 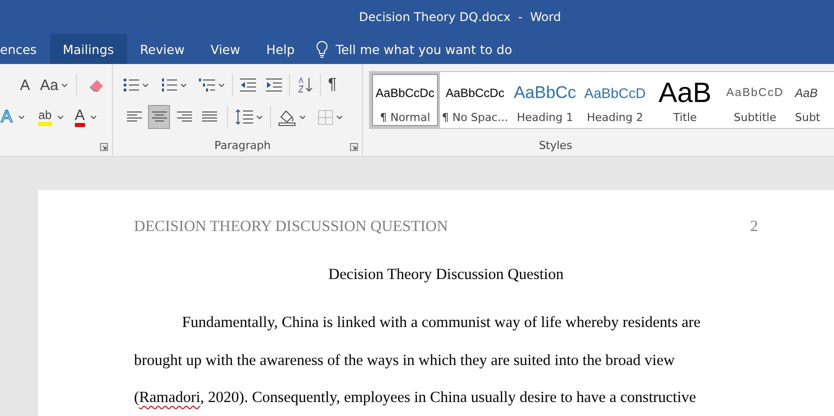 I want to click on ribbon-tab: Help, so click(x=280, y=49).